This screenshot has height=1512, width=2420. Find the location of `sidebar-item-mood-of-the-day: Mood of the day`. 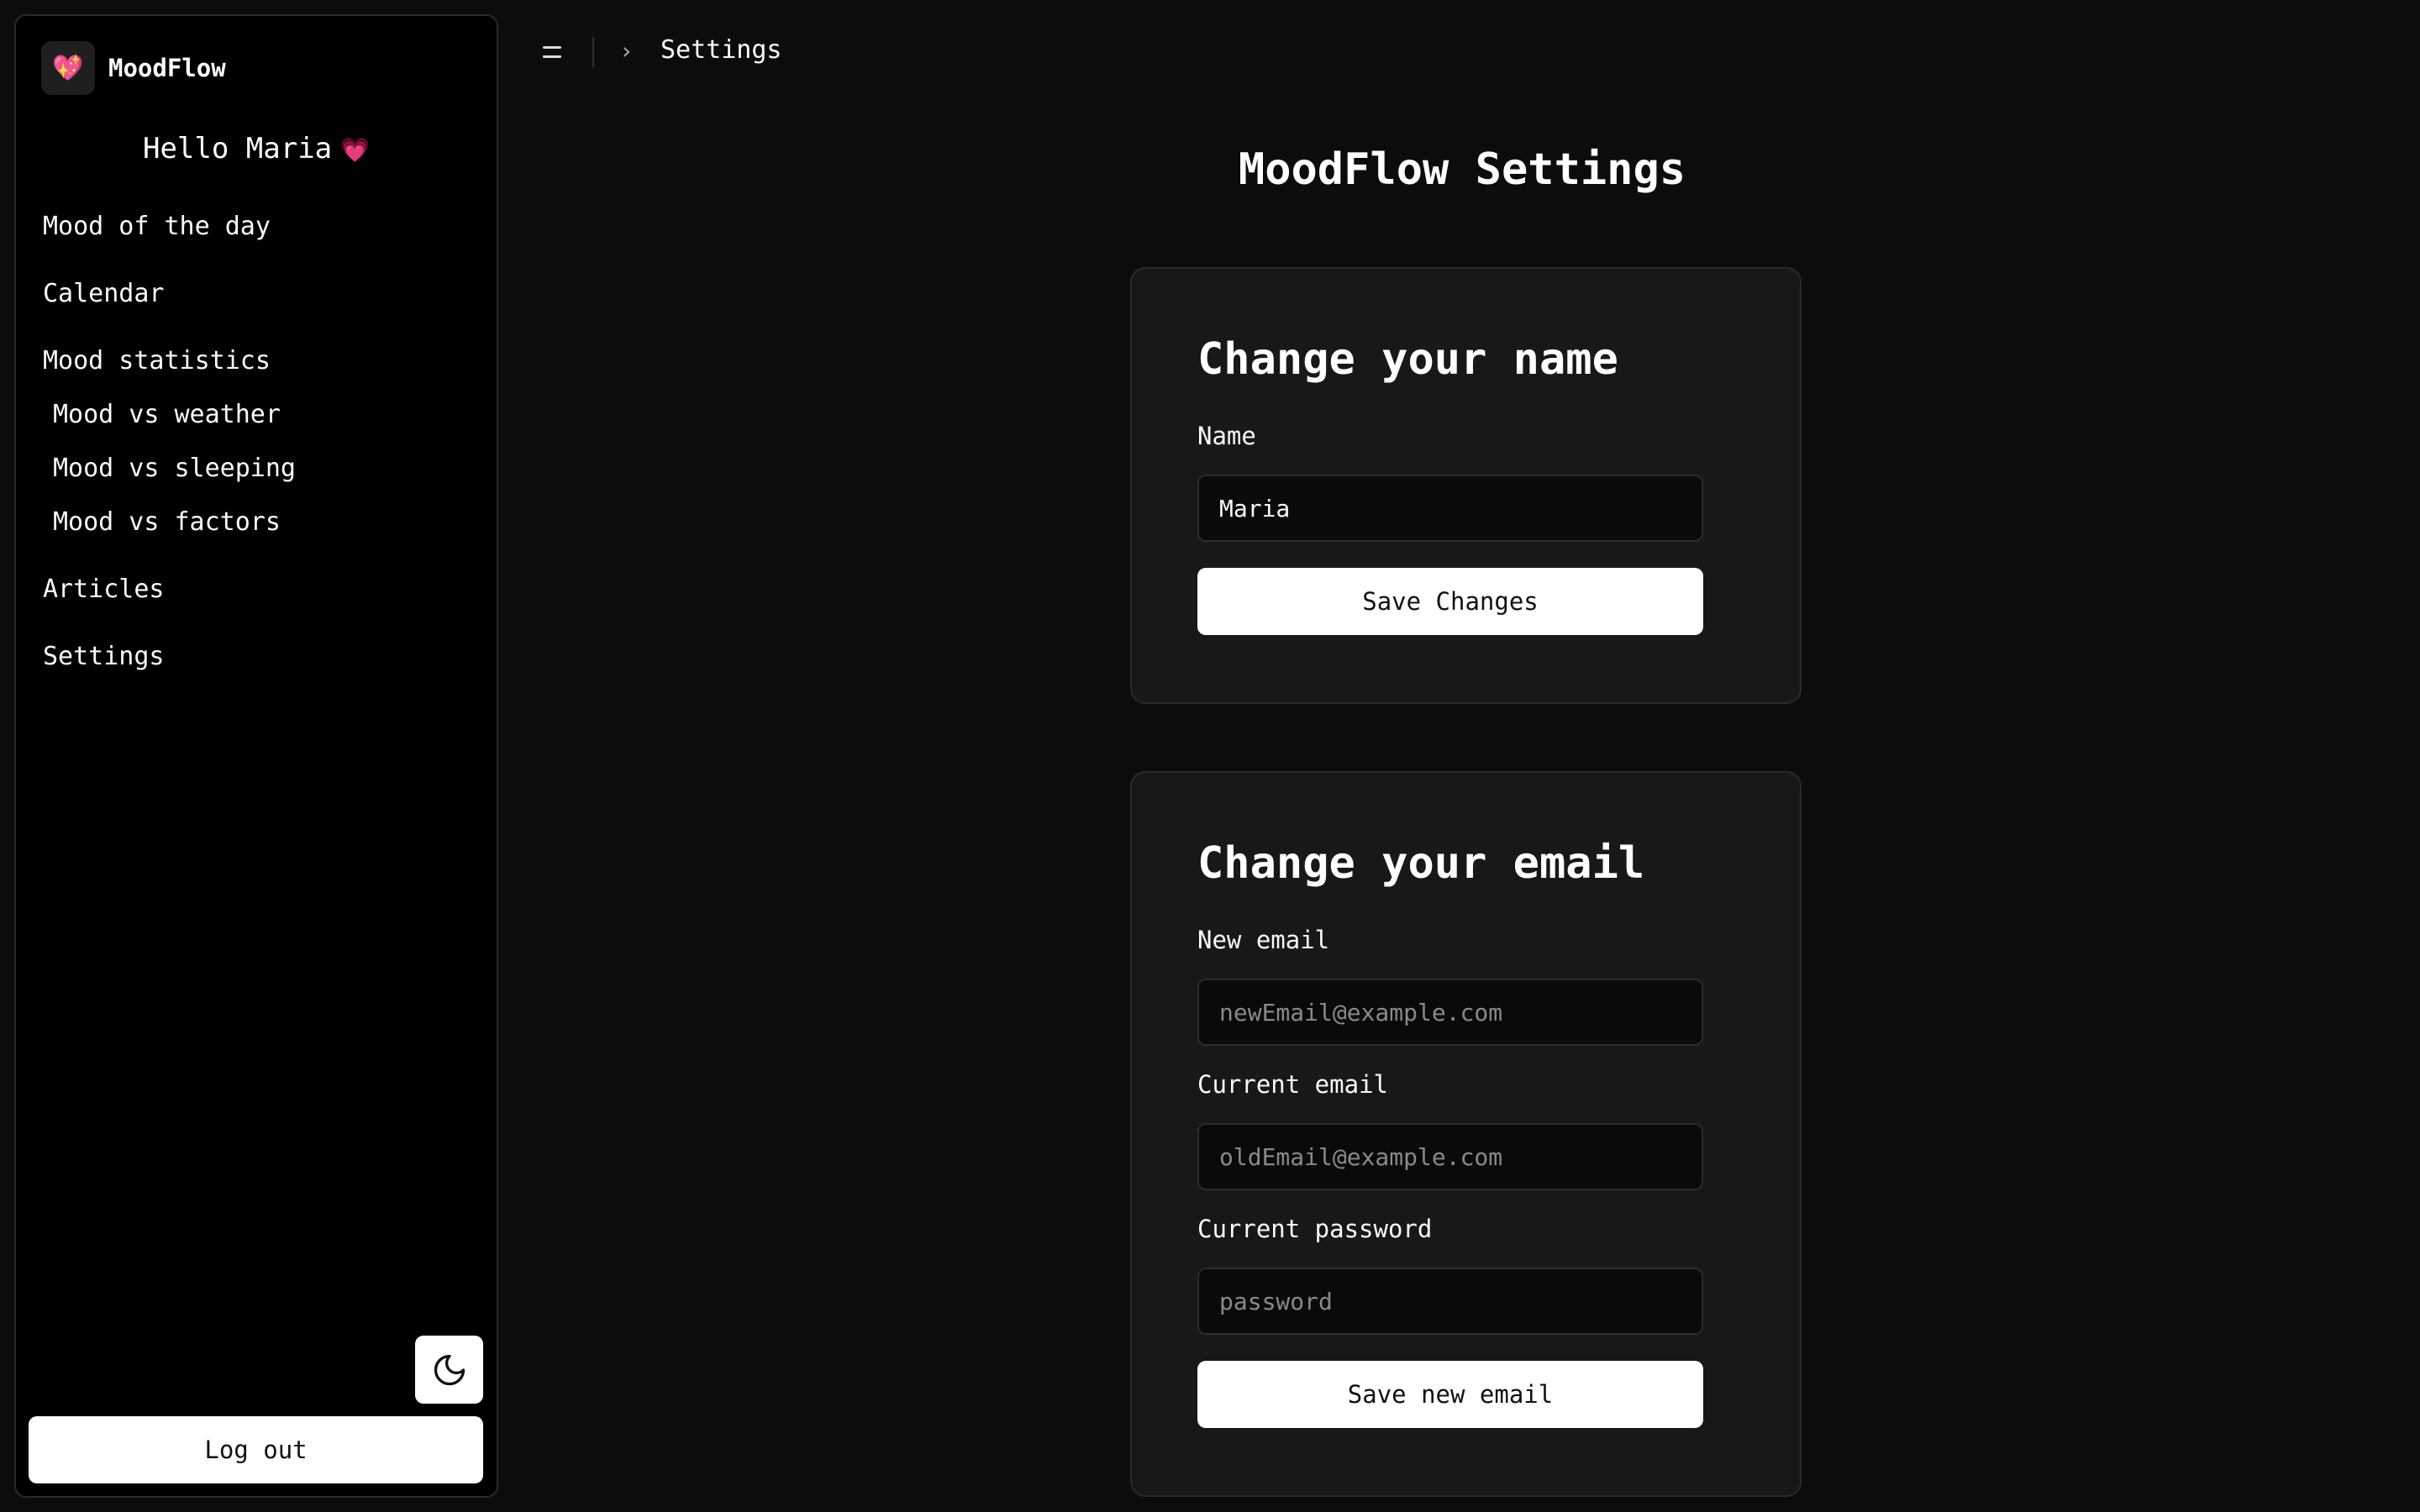

sidebar-item-mood-of-the-day: Mood of the day is located at coordinates (157, 226).